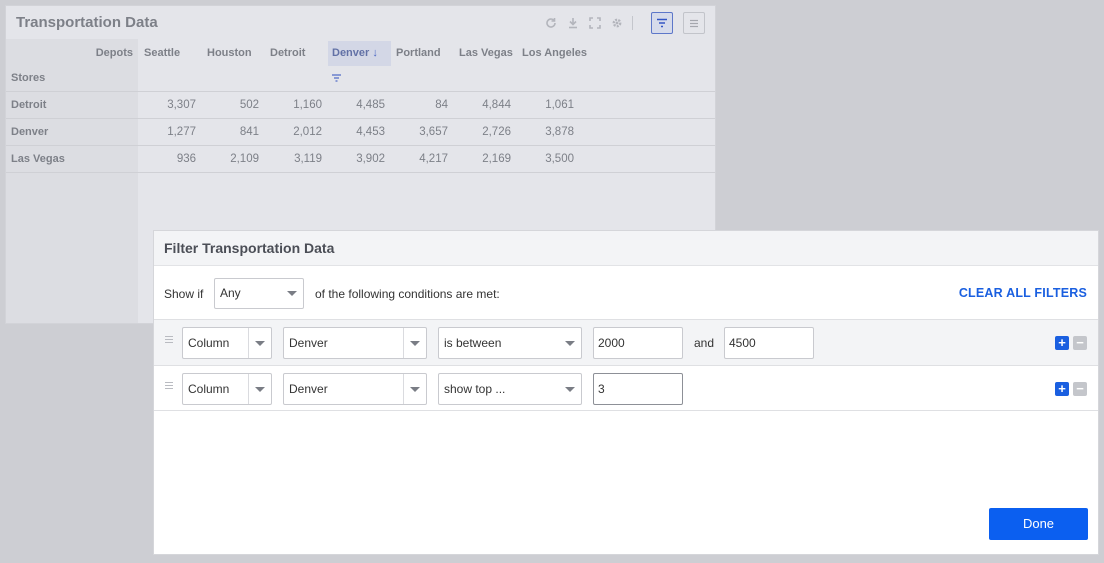 Image resolution: width=1104 pixels, height=563 pixels. What do you see at coordinates (181, 105) in the screenshot?
I see `table-cell: 3,307` at bounding box center [181, 105].